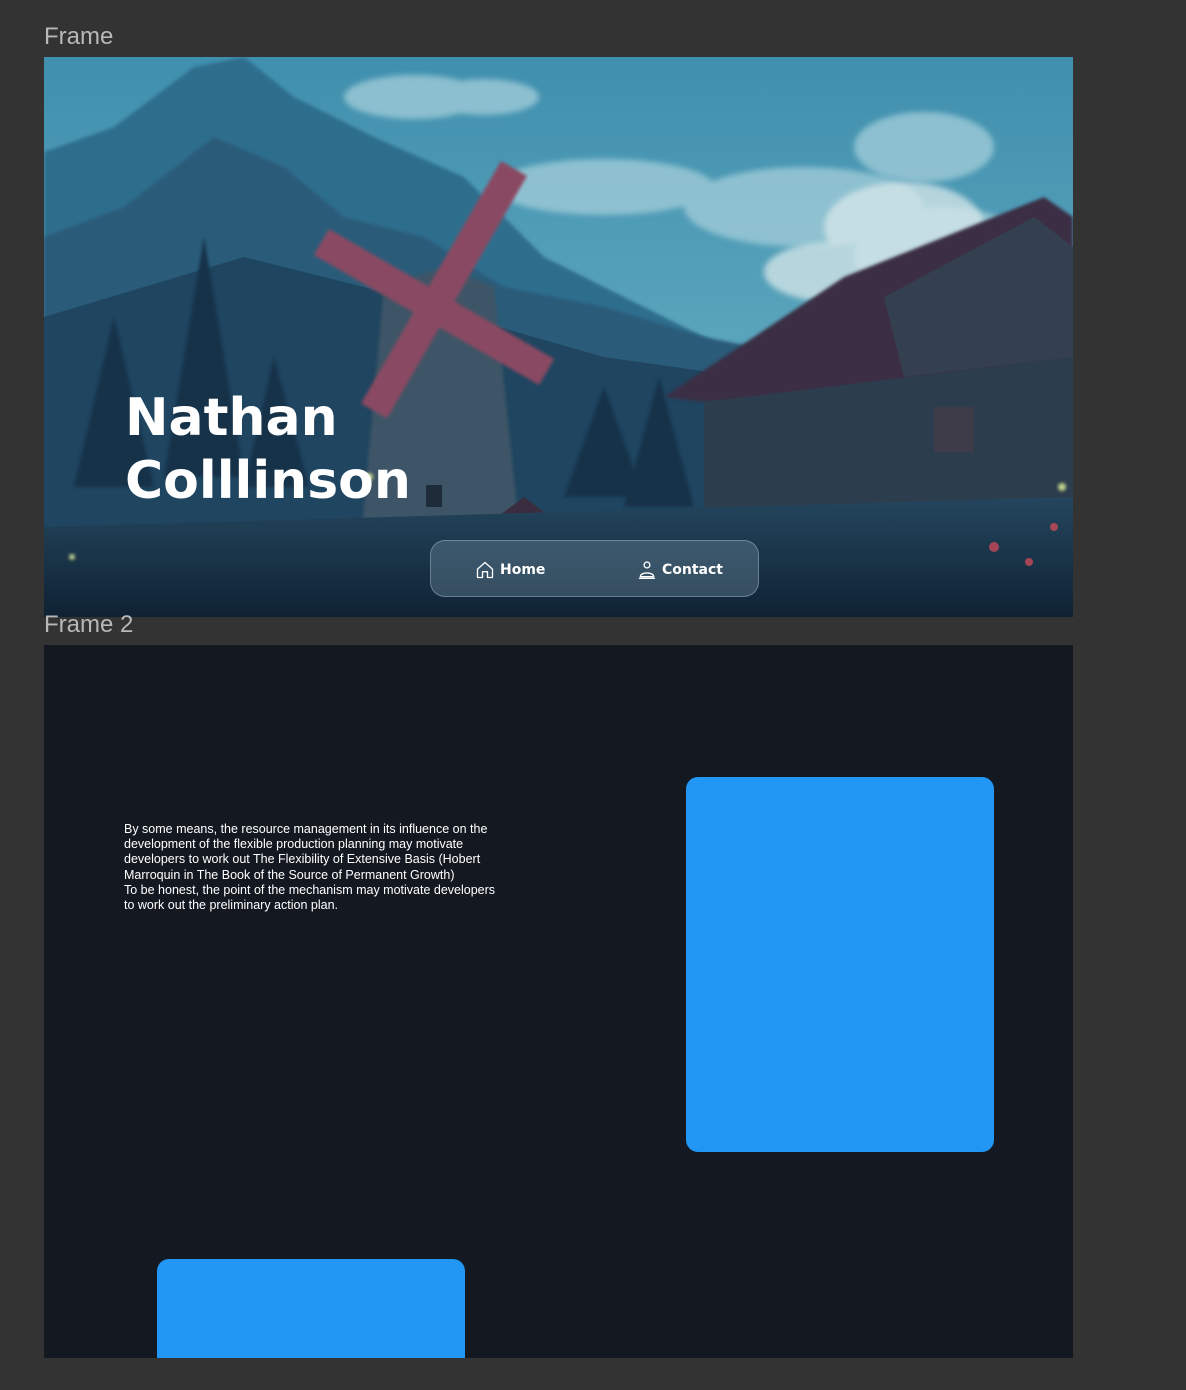  What do you see at coordinates (692, 570) in the screenshot?
I see `nav-contact-label: Contact` at bounding box center [692, 570].